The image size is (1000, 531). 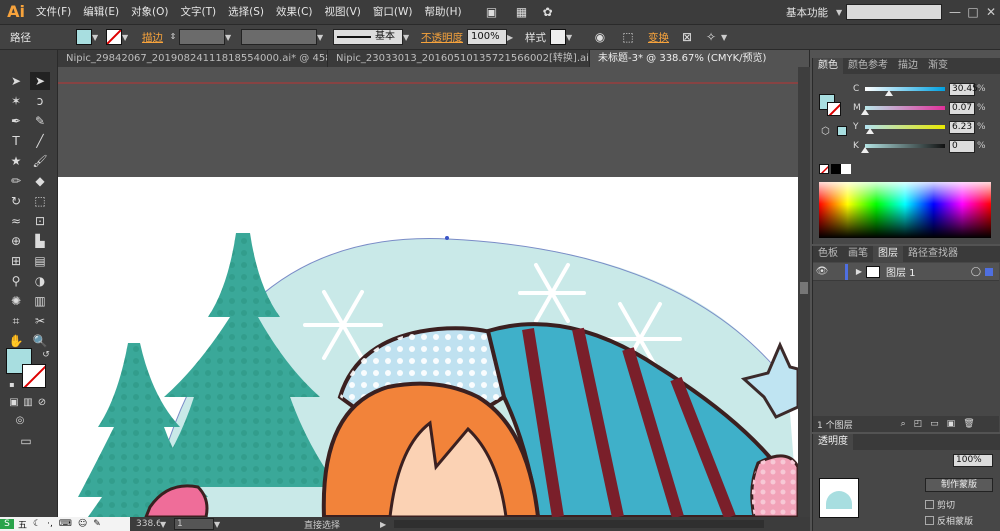 I want to click on slice-tool-icon: ✂, so click(x=40, y=321).